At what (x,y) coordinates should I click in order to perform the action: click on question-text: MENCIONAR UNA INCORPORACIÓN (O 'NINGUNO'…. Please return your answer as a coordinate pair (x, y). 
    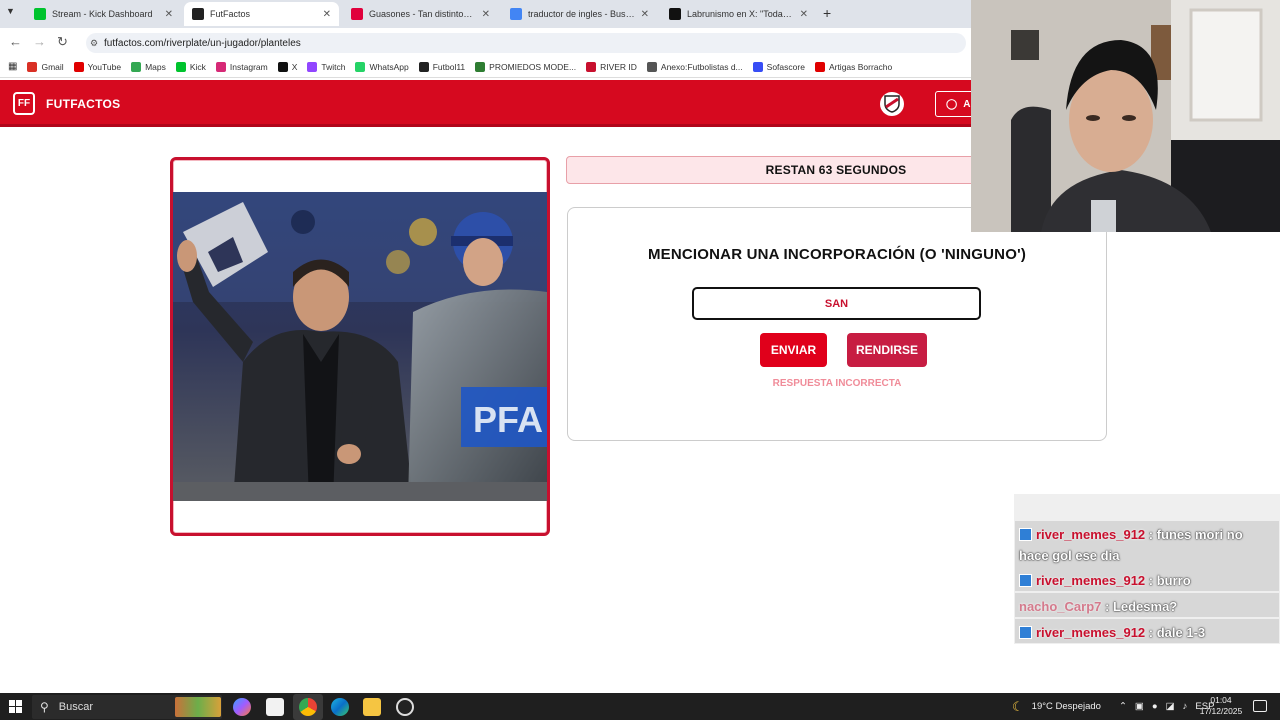
    Looking at the image, I should click on (837, 254).